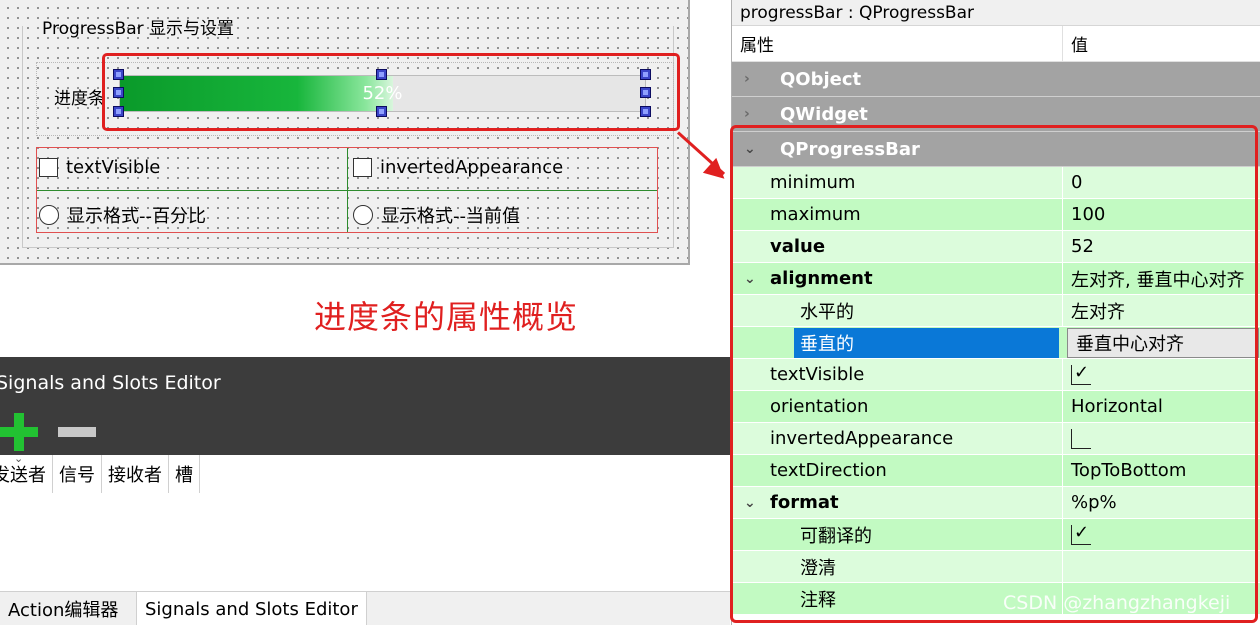 Image resolution: width=1260 pixels, height=625 pixels. What do you see at coordinates (1161, 214) in the screenshot?
I see `property-value: 100` at bounding box center [1161, 214].